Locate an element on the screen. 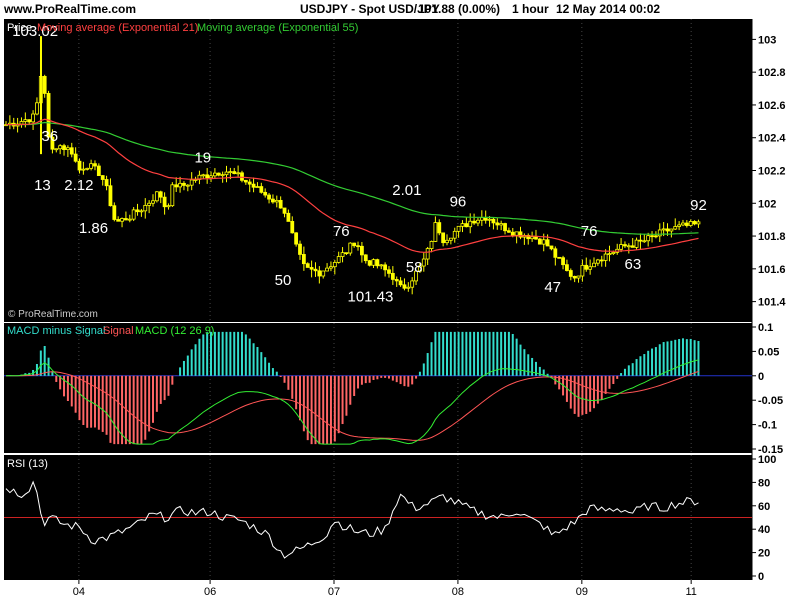 This screenshot has height=600, width=800. macd-y-tick-label: 0.1 is located at coordinates (765, 328).